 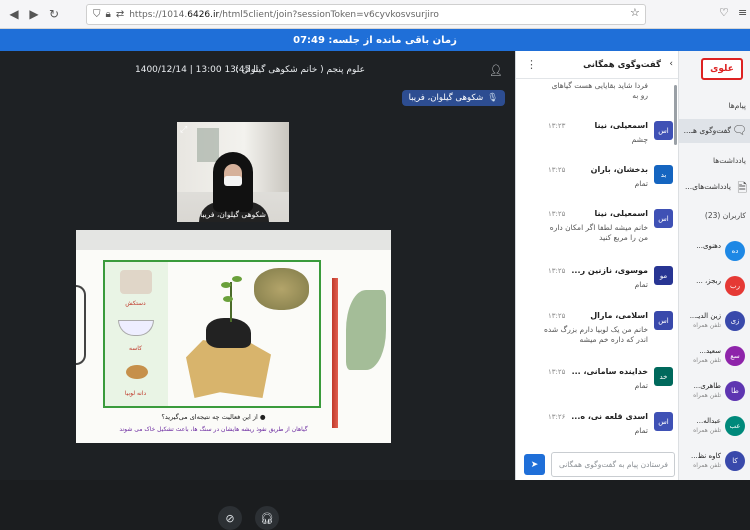 What do you see at coordinates (613, 464) in the screenshot?
I see `chat-message-input: فرستادن پیام به گفت‌وگوی همگانی` at bounding box center [613, 464].